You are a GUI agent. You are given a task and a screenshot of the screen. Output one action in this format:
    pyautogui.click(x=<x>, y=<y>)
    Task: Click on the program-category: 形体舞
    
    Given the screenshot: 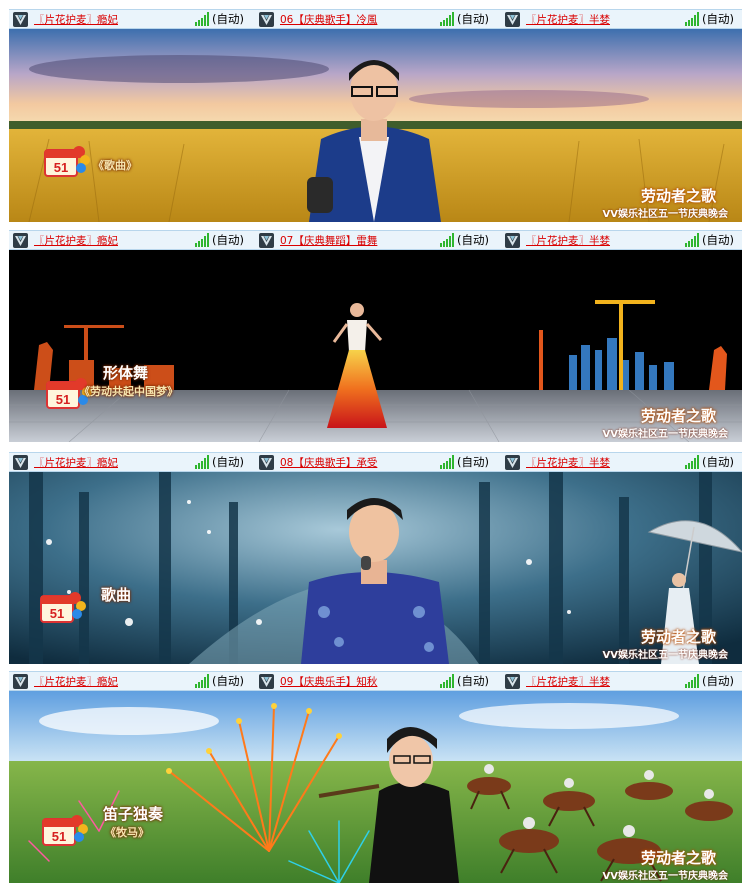 What is the action you would take?
    pyautogui.click(x=126, y=373)
    